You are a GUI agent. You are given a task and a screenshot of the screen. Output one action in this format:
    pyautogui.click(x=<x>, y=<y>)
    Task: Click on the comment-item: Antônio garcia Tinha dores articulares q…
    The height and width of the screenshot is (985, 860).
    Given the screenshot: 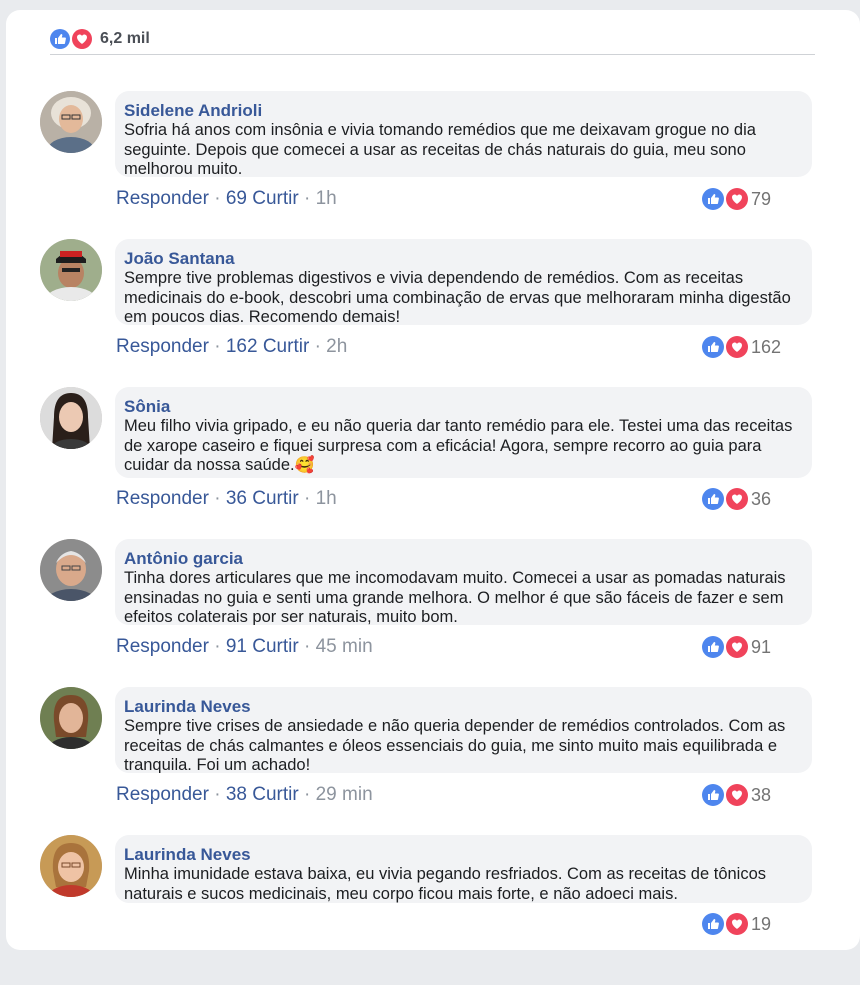 What is the action you would take?
    pyautogui.click(x=427, y=614)
    